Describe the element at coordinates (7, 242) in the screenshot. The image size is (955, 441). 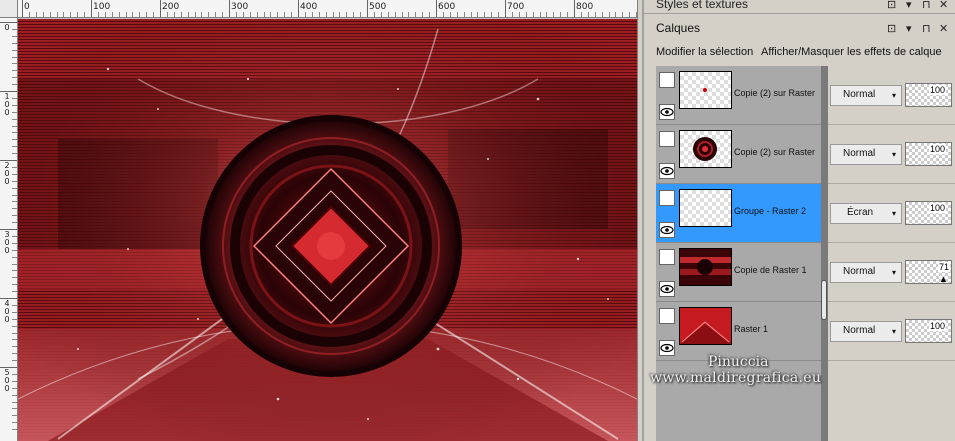
I see `ruler-label: 300` at that location.